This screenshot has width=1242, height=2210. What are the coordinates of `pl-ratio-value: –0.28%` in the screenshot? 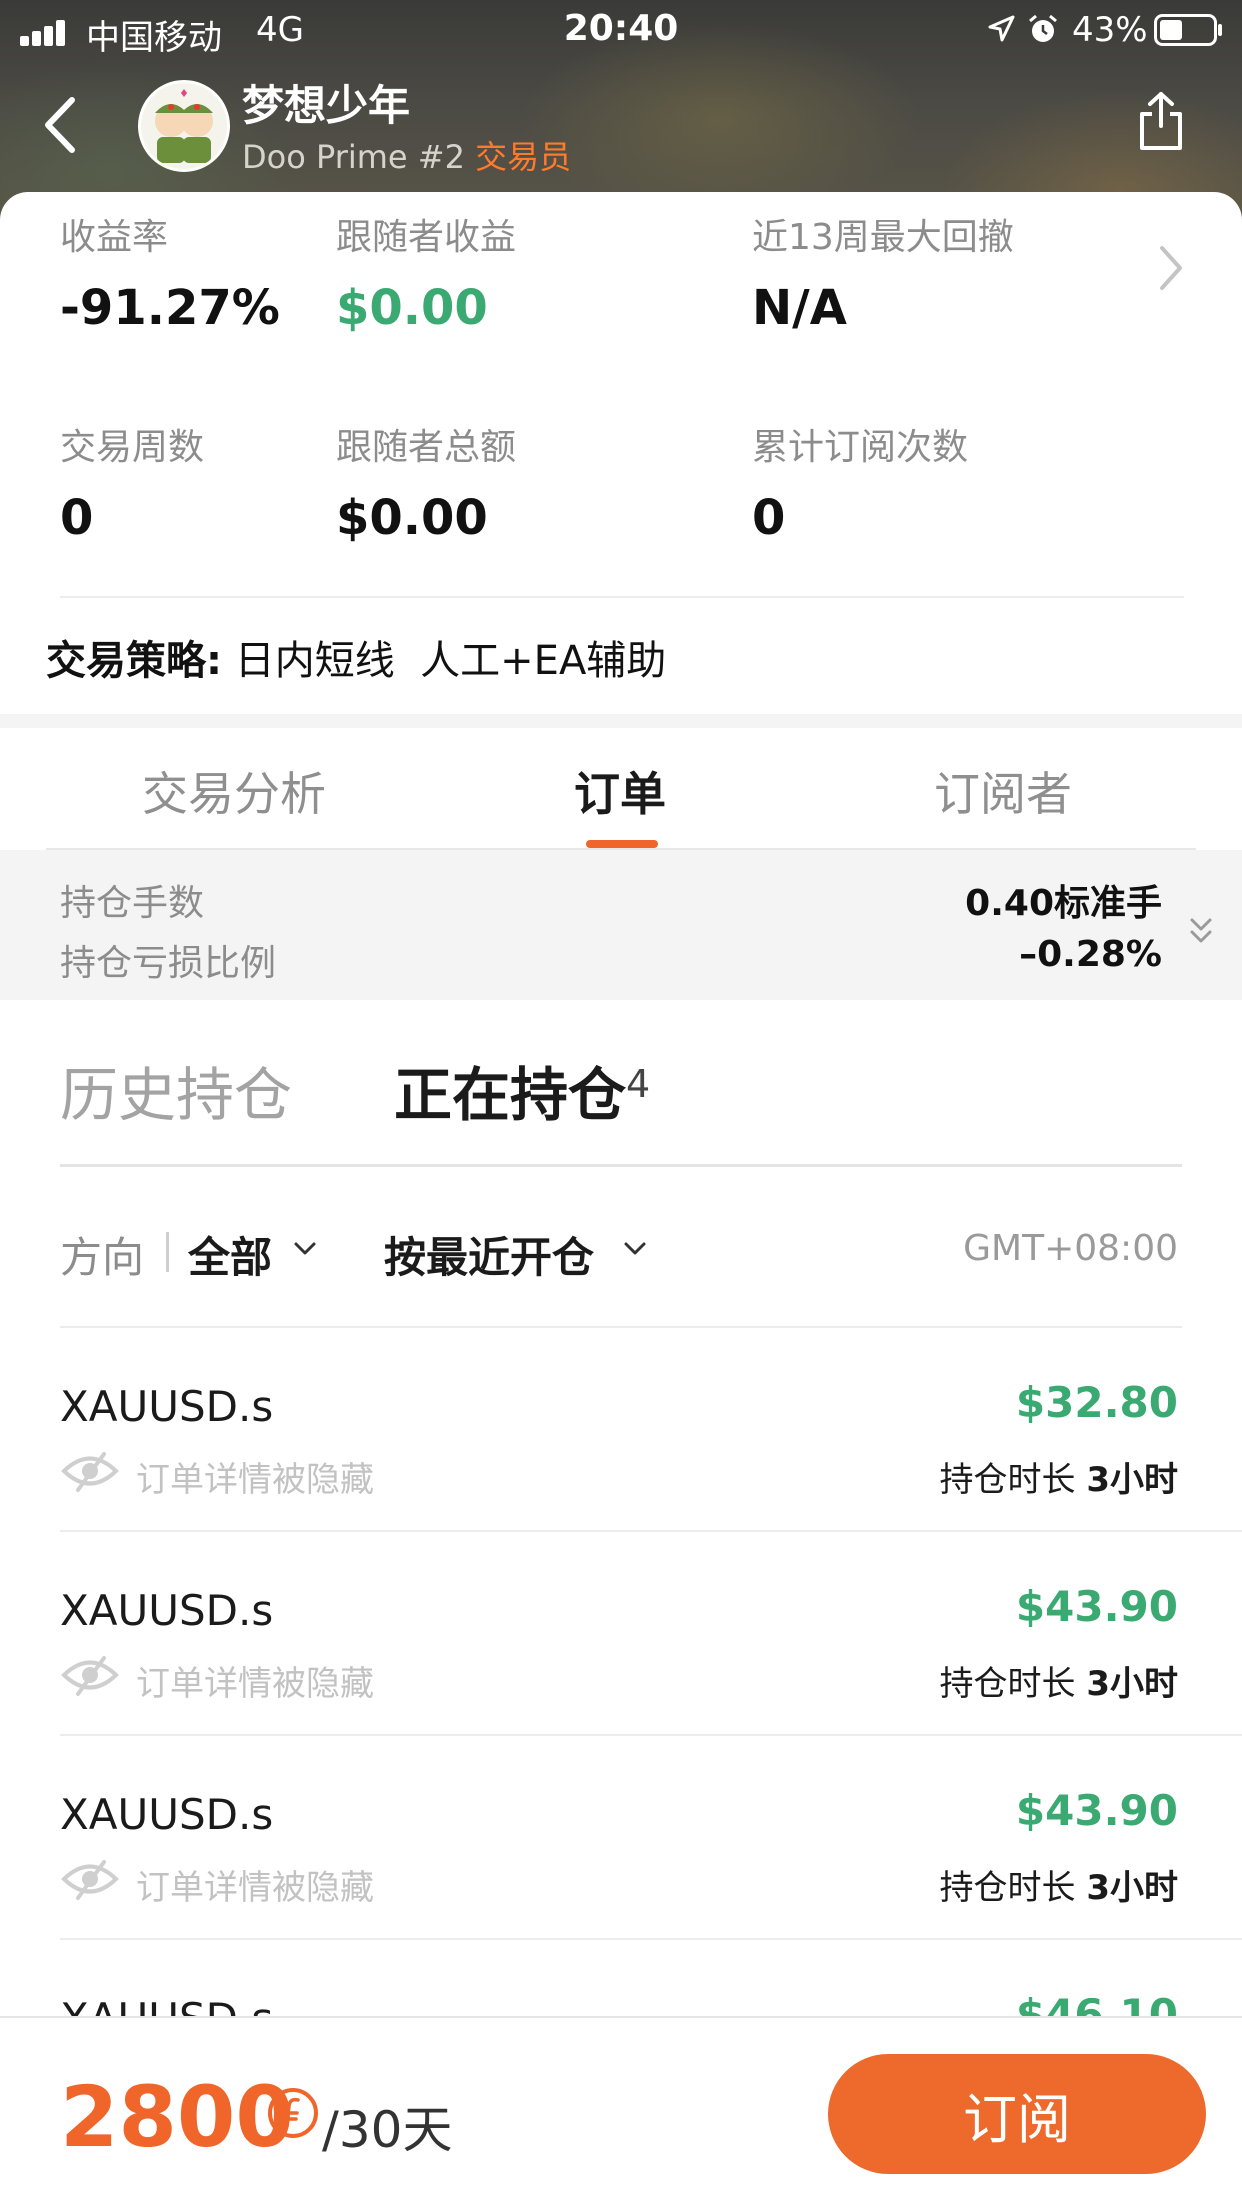 It's located at (1090, 954).